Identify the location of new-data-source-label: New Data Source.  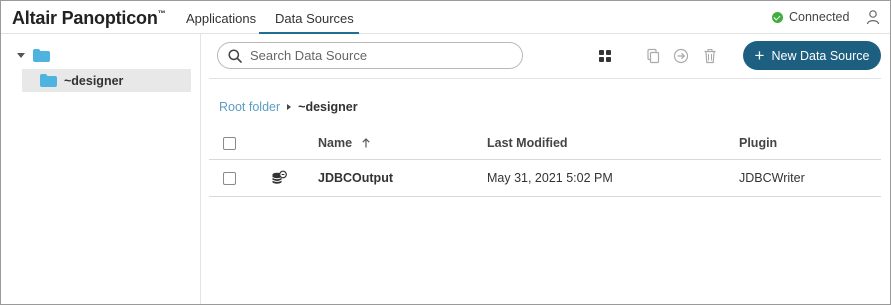
(820, 55).